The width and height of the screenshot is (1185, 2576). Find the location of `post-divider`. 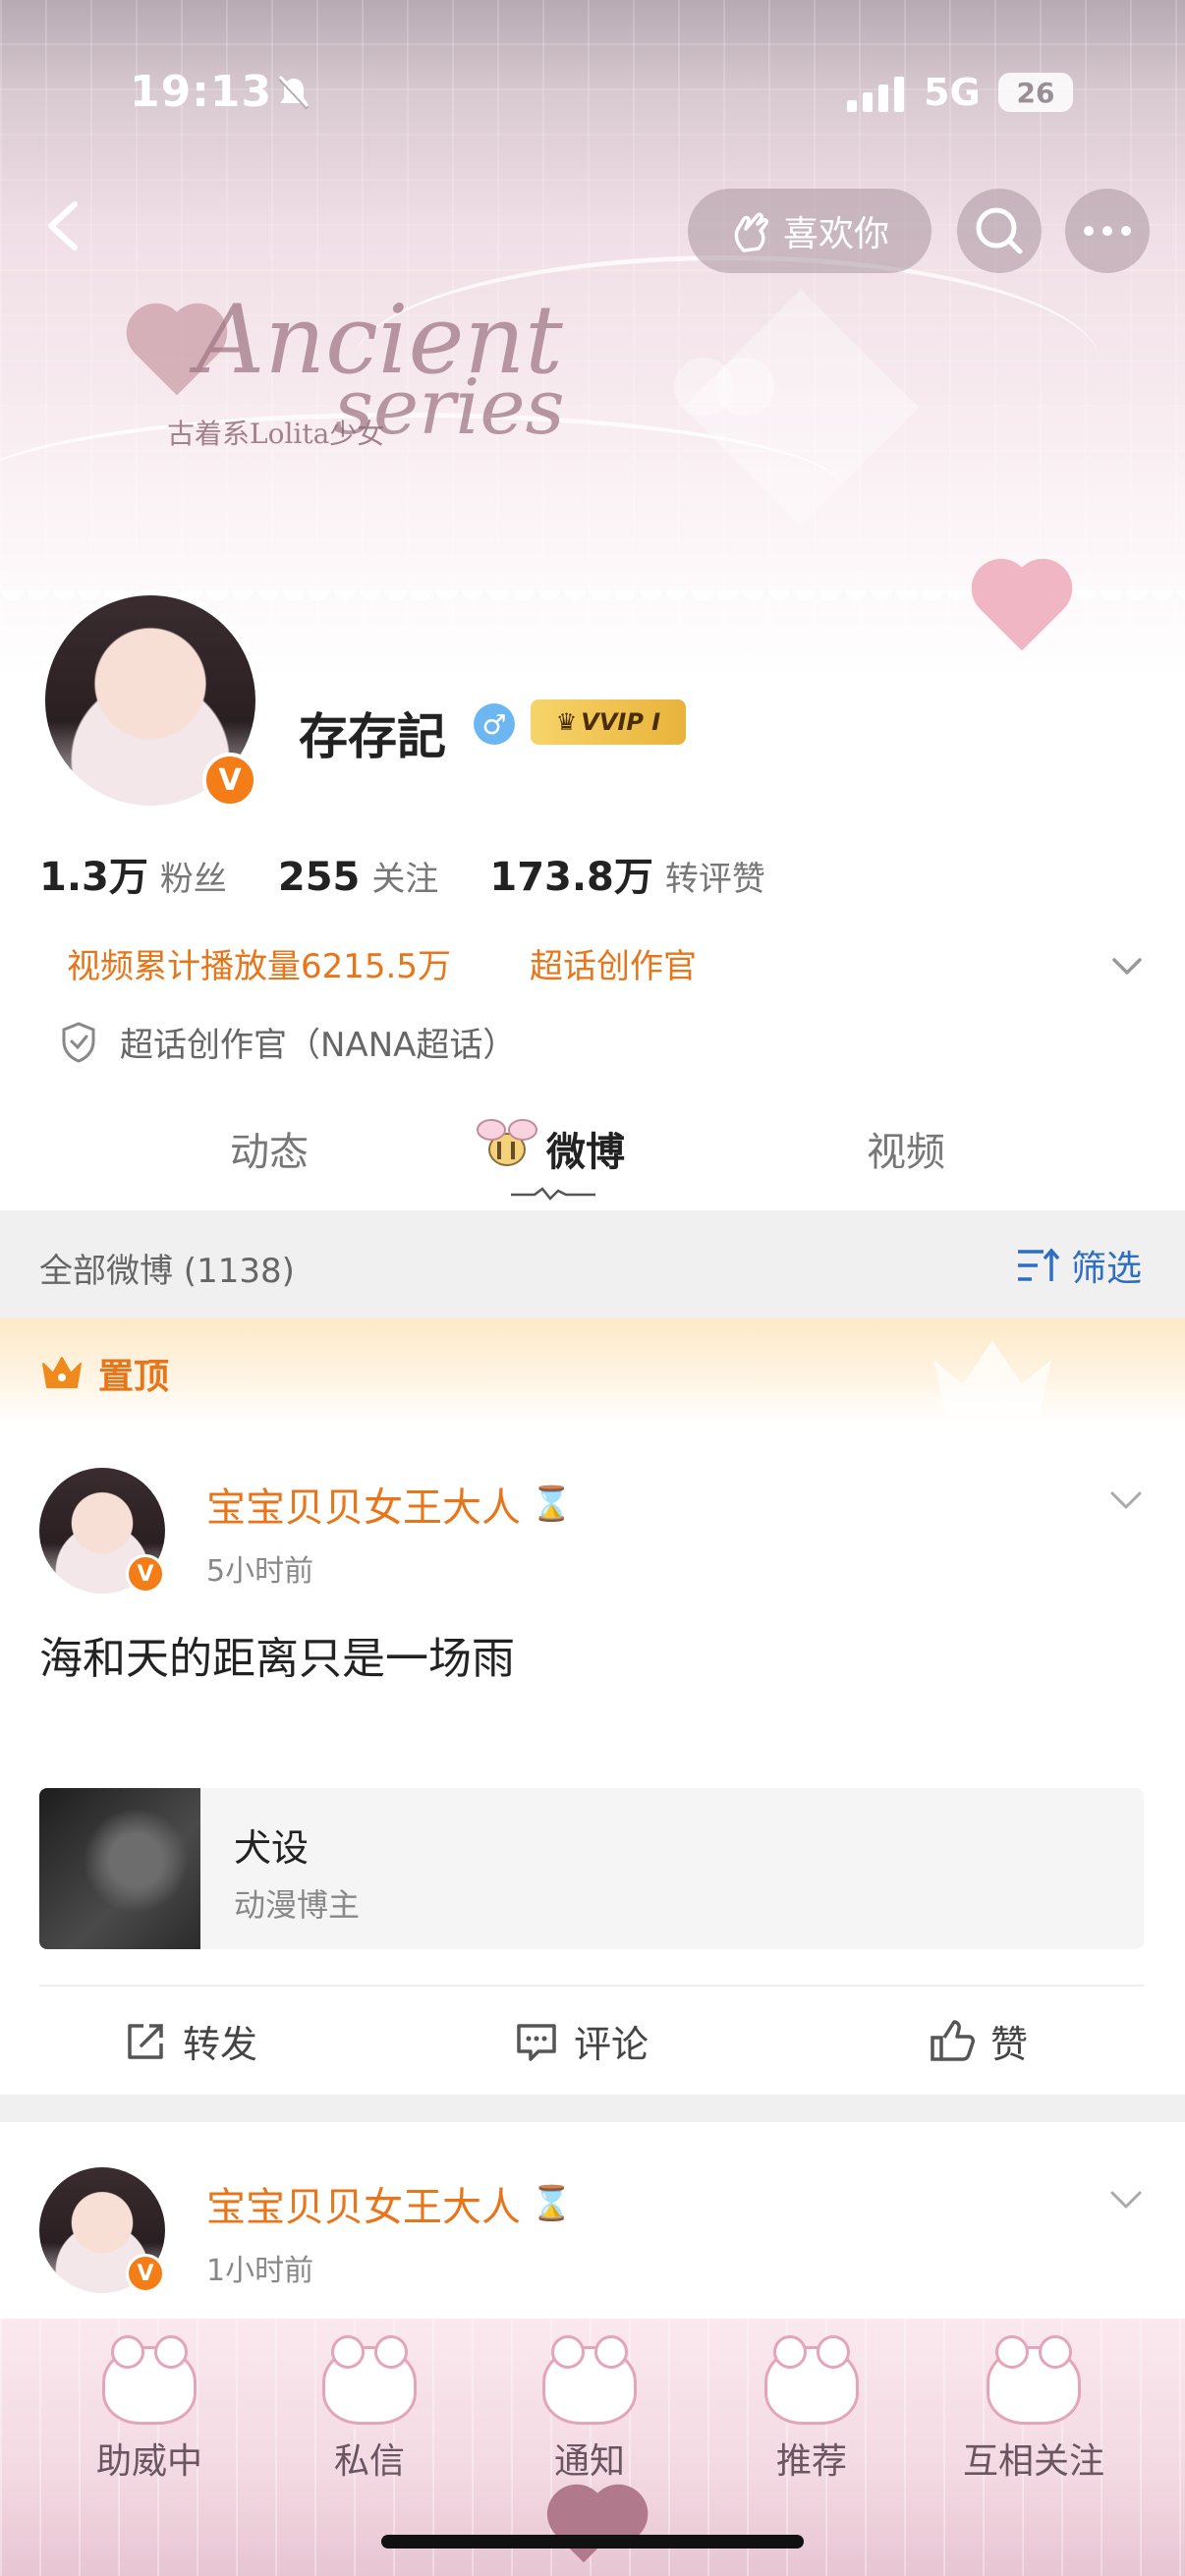

post-divider is located at coordinates (592, 2108).